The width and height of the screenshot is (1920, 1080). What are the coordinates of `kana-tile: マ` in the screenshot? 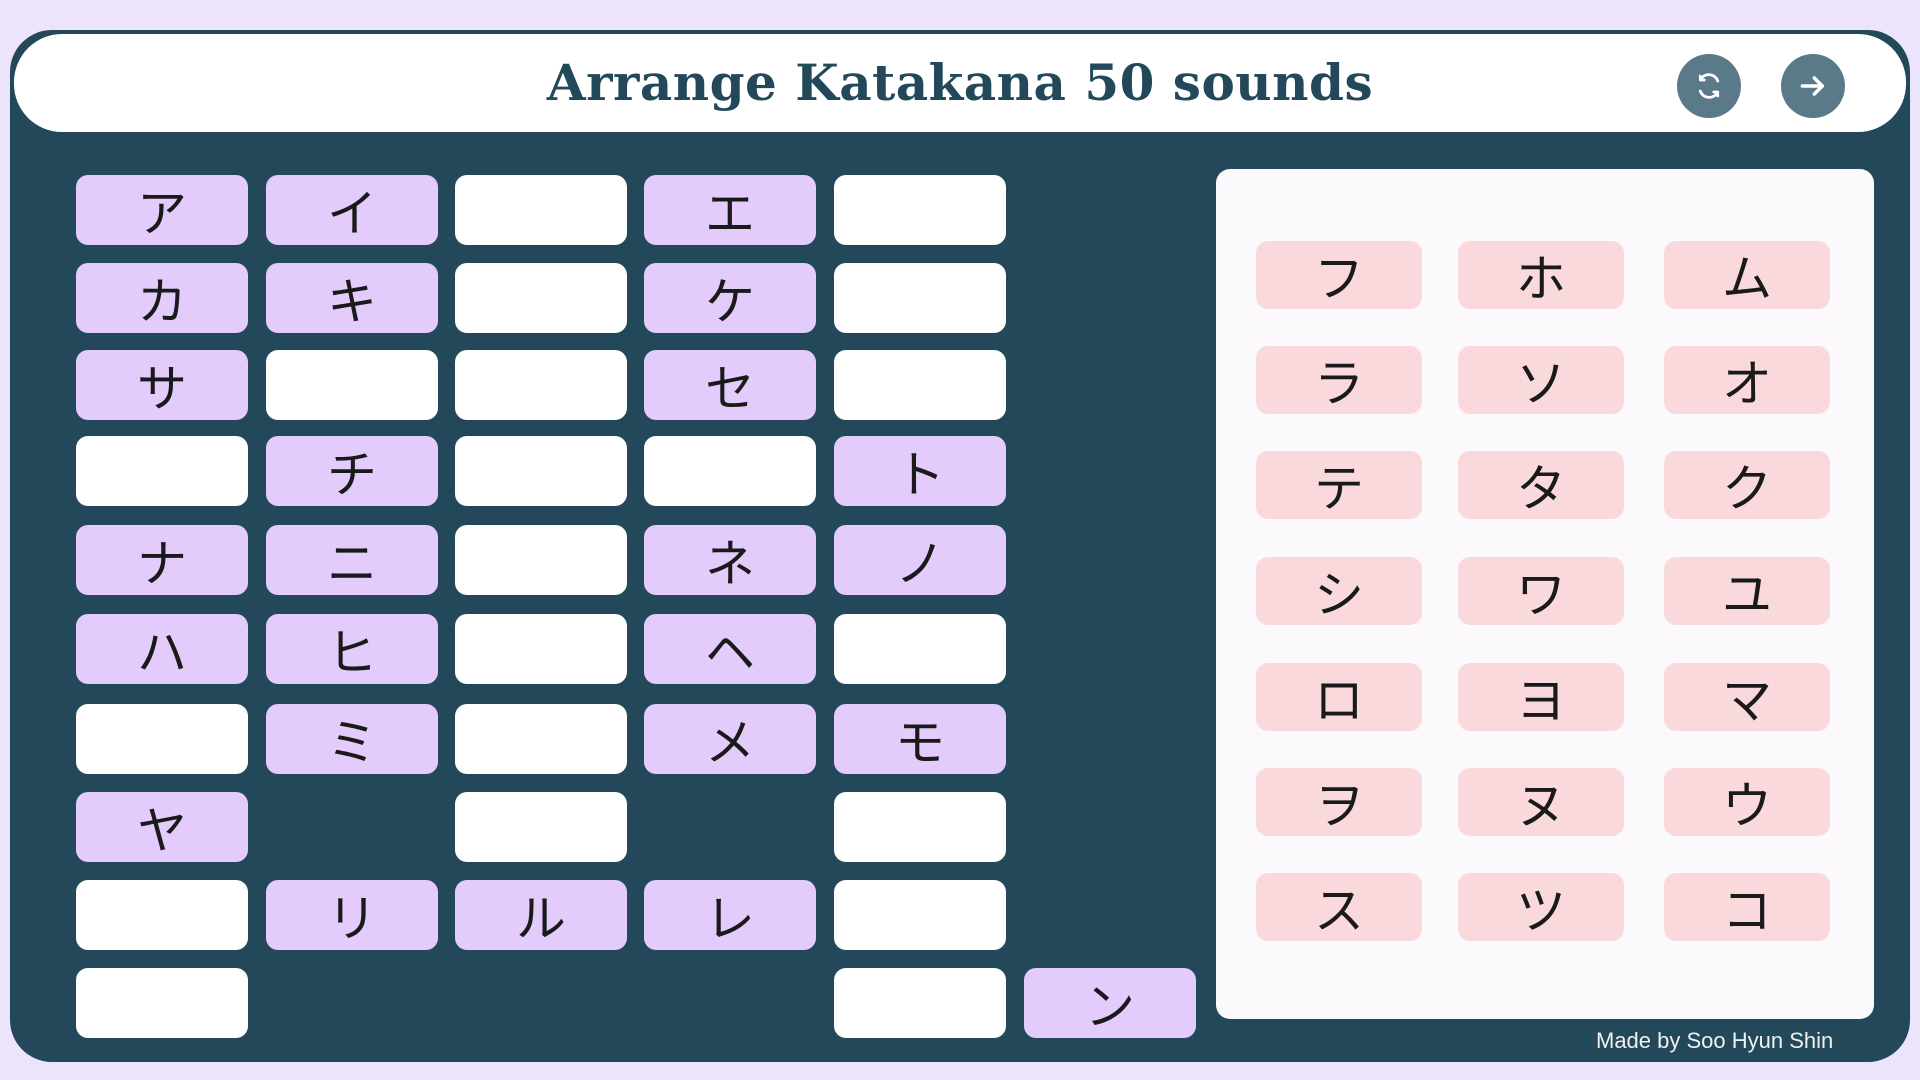 It's located at (1747, 697).